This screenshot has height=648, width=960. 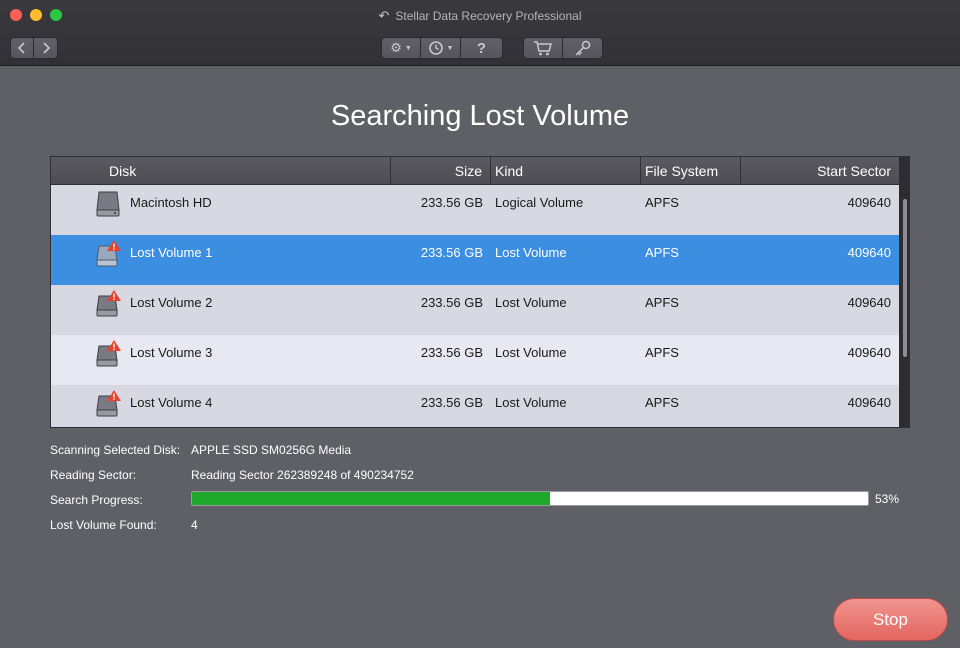 I want to click on chevron-right-icon, so click(x=46, y=48).